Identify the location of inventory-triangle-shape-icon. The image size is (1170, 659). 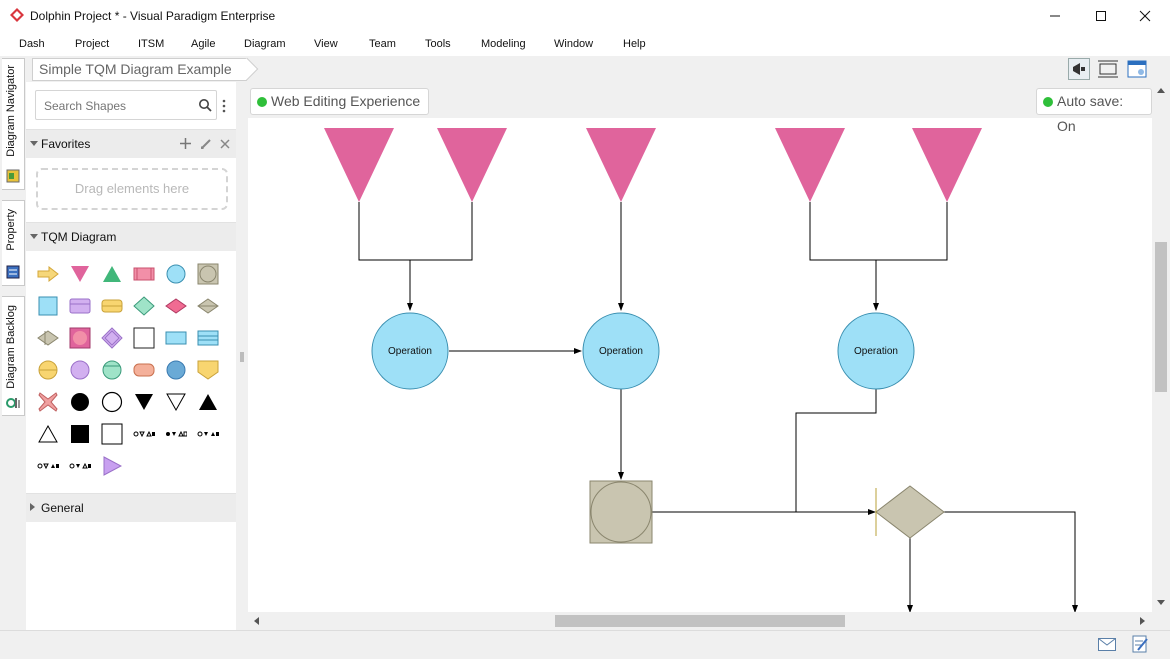
(80, 274).